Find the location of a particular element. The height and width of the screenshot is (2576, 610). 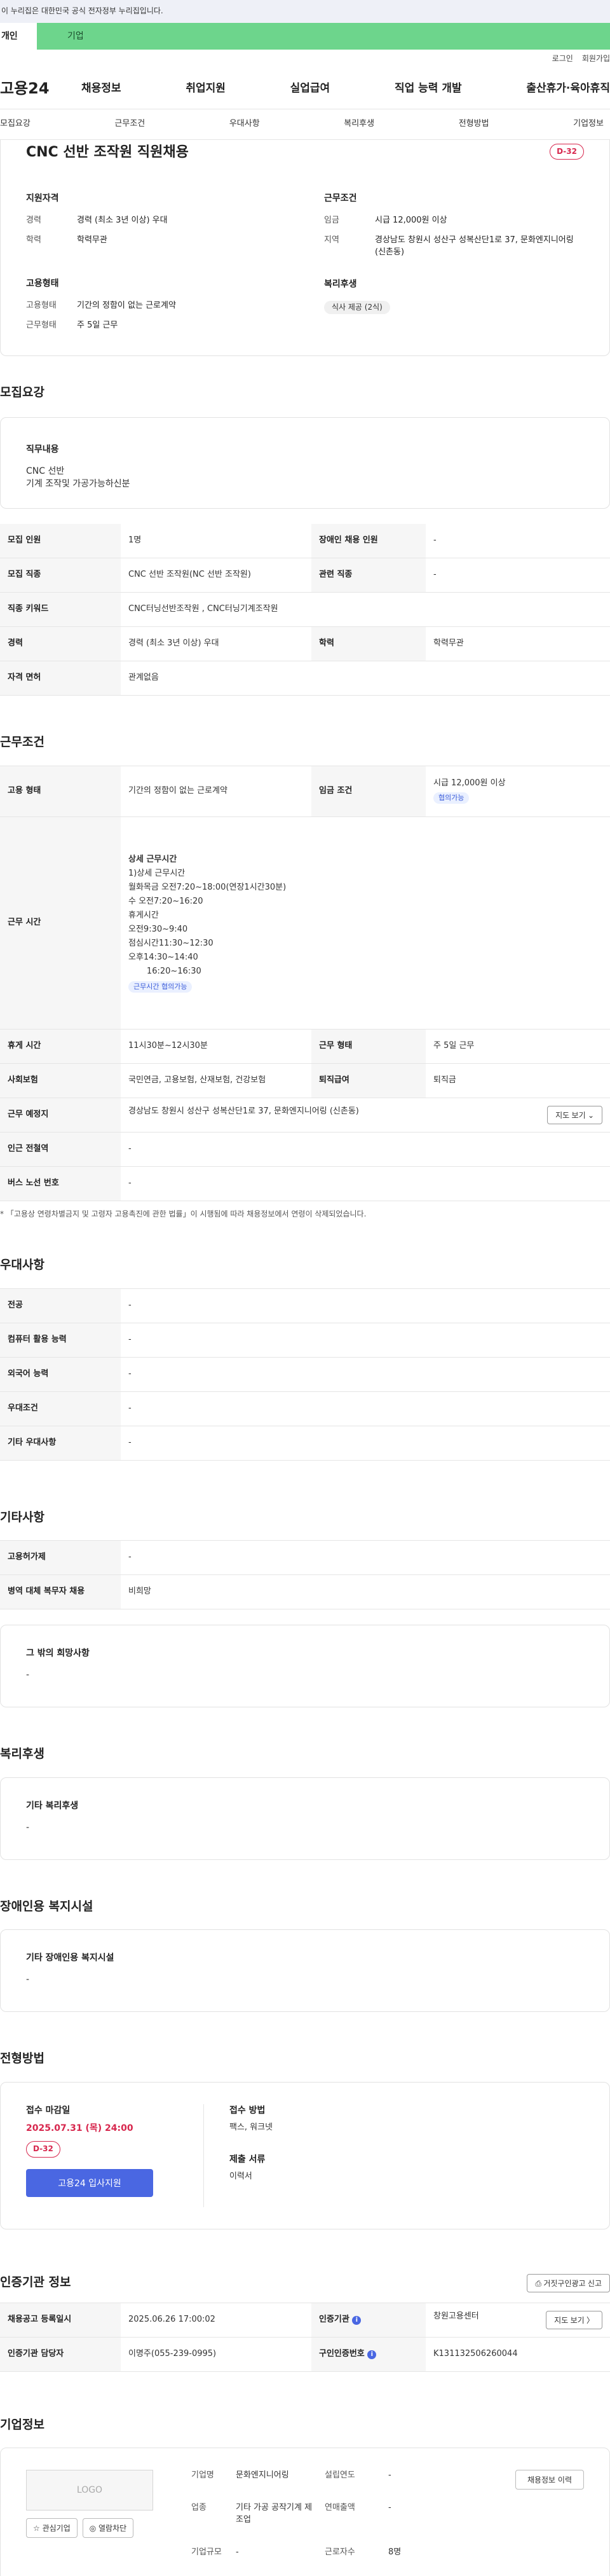

keyword-label: 직종 키워드 is located at coordinates (60, 610).